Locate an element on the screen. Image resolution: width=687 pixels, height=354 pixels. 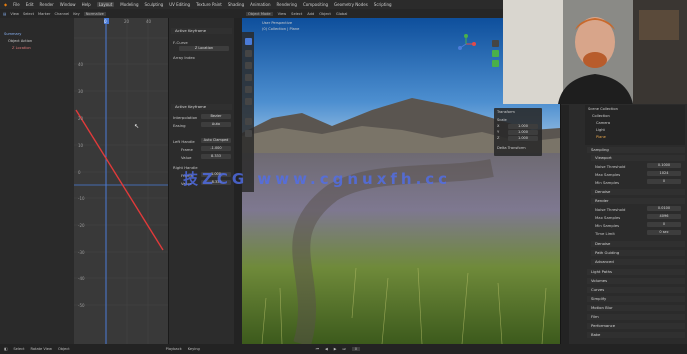
scale-tool-icon is located at coordinates (248, 89).